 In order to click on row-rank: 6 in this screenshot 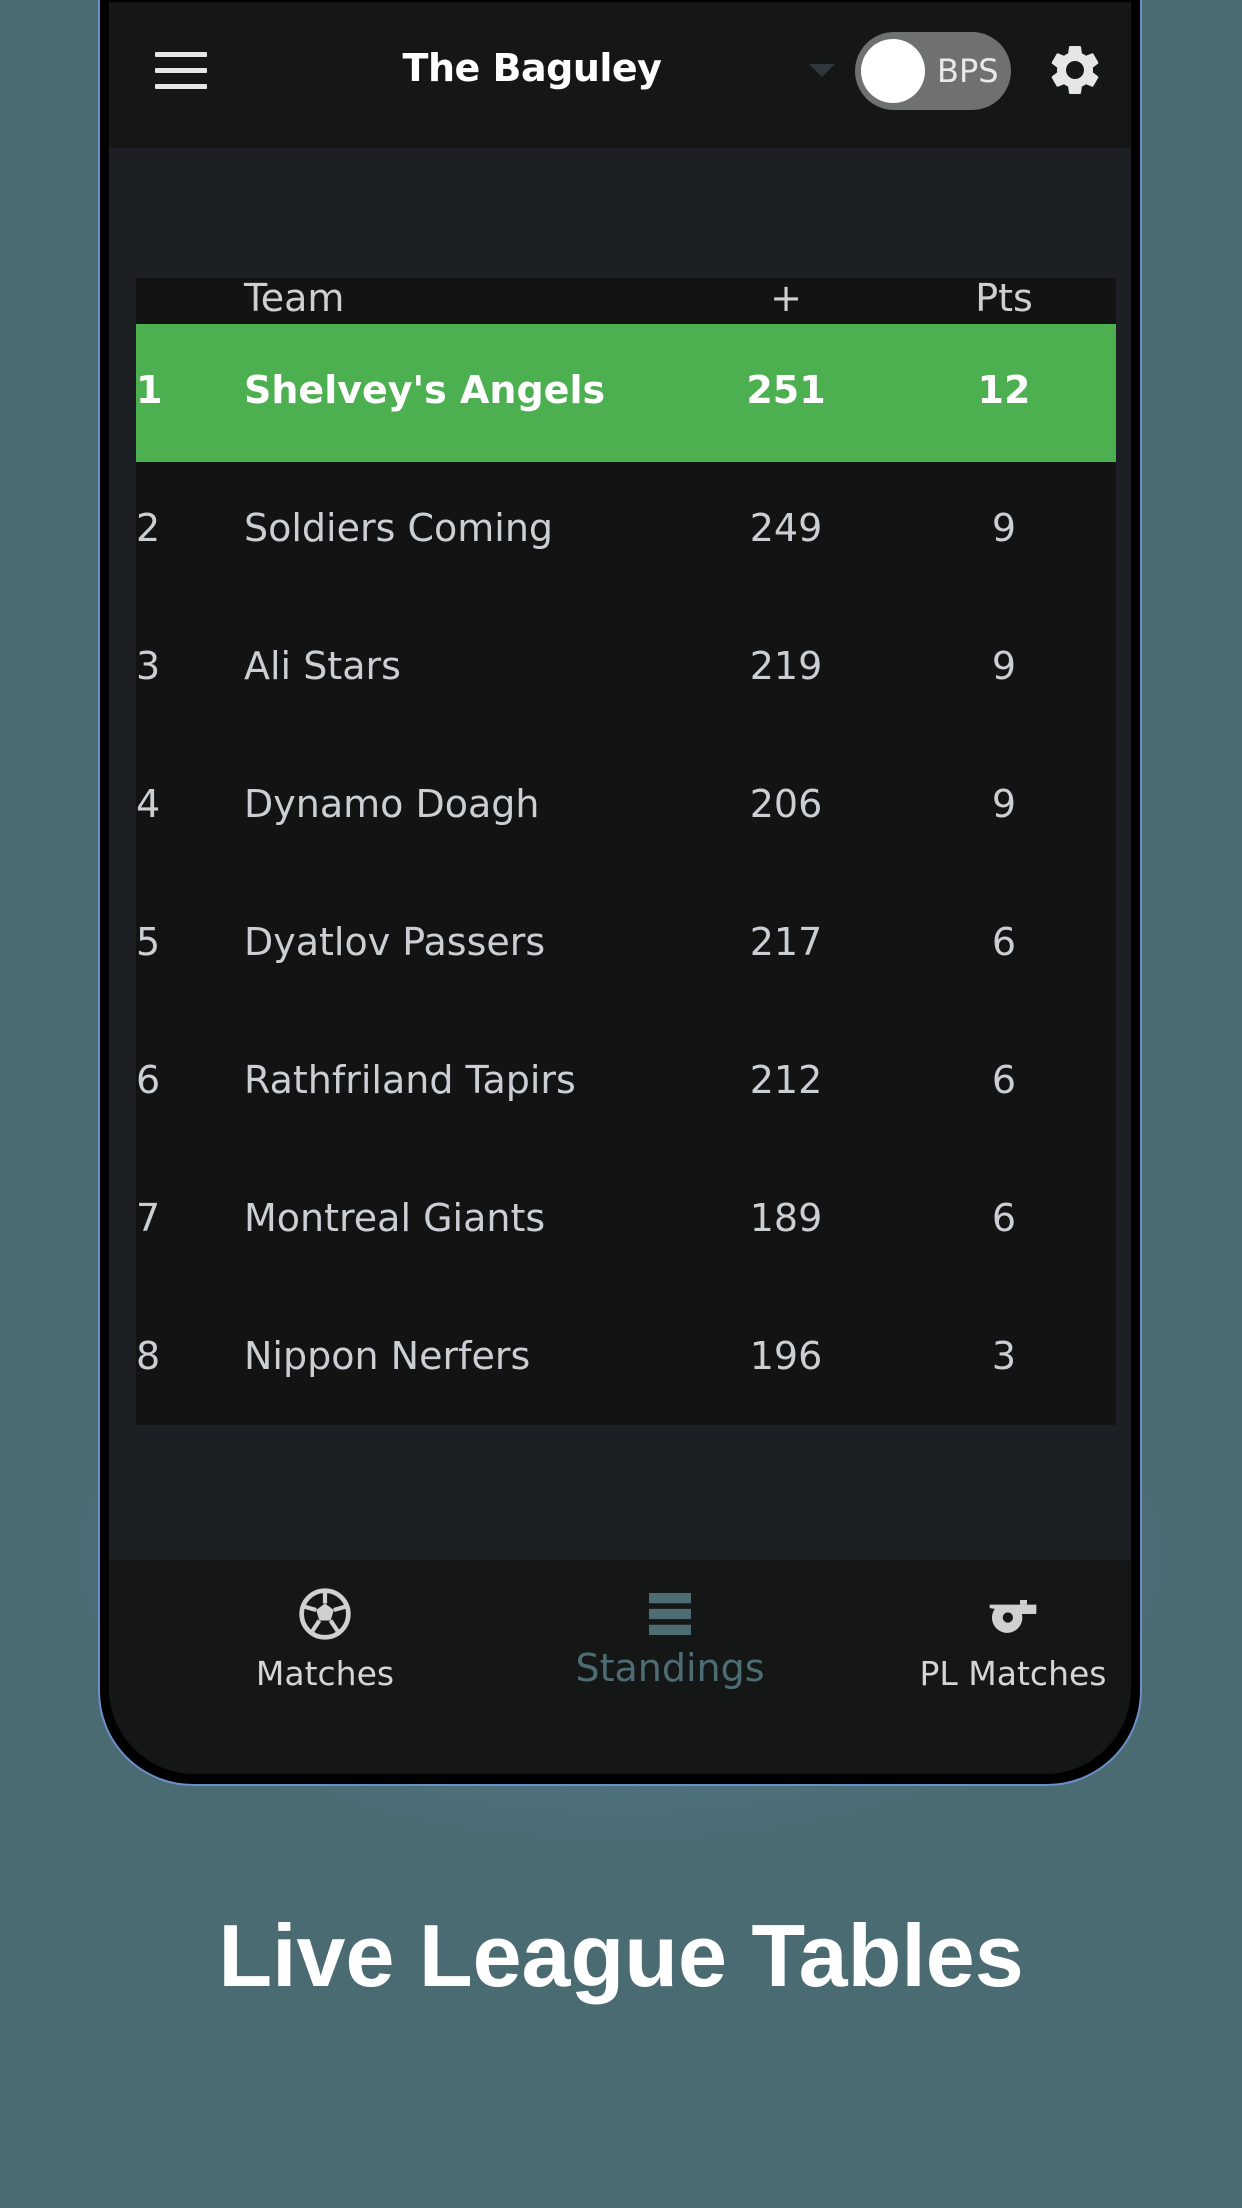, I will do `click(148, 1080)`.